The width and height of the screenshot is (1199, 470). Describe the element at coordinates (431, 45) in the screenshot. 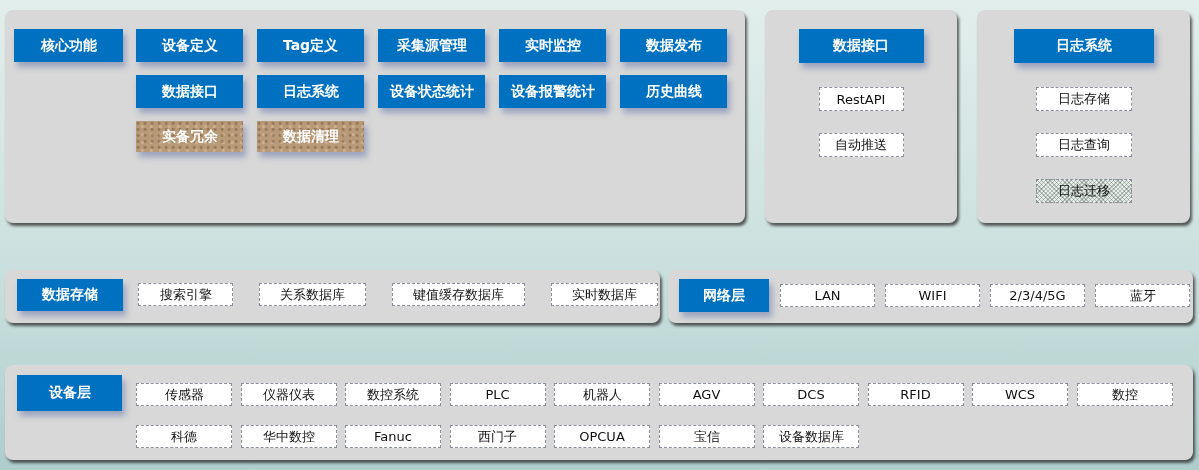

I see `module-tile: 采集源管理` at that location.